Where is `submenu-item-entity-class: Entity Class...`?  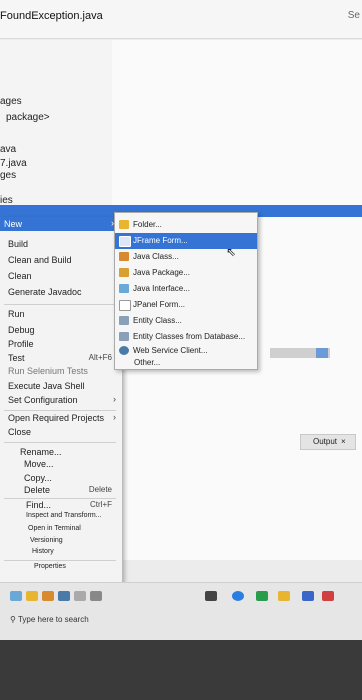
submenu-item-entity-class: Entity Class... is located at coordinates (186, 321).